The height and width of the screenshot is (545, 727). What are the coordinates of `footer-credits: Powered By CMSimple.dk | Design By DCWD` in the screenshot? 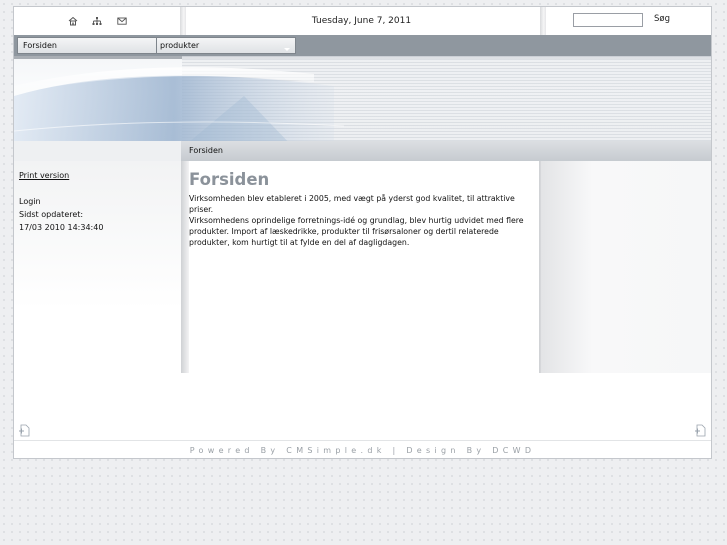 It's located at (362, 449).